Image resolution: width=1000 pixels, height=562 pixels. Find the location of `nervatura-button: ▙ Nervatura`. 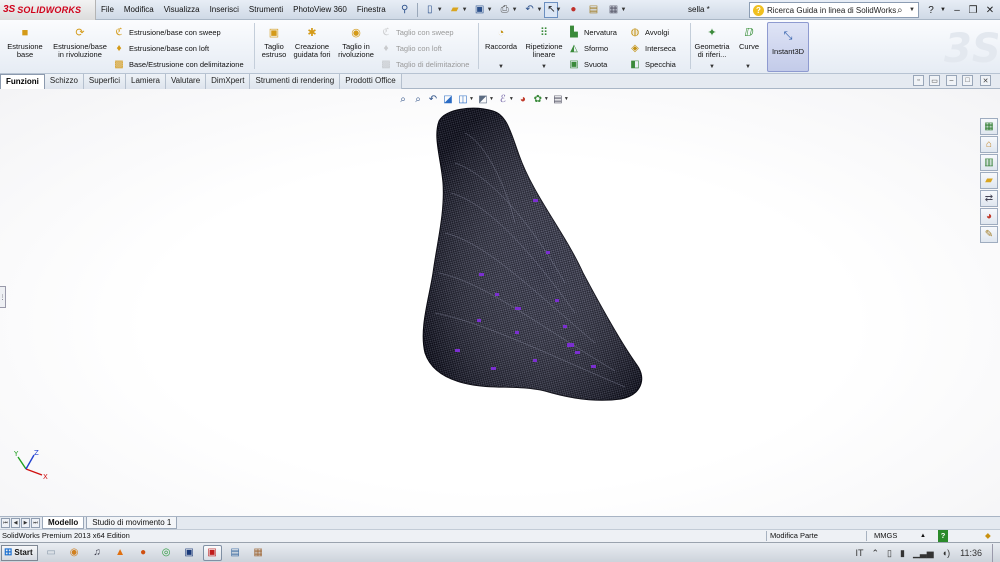

nervatura-button: ▙ Nervatura is located at coordinates (592, 32).